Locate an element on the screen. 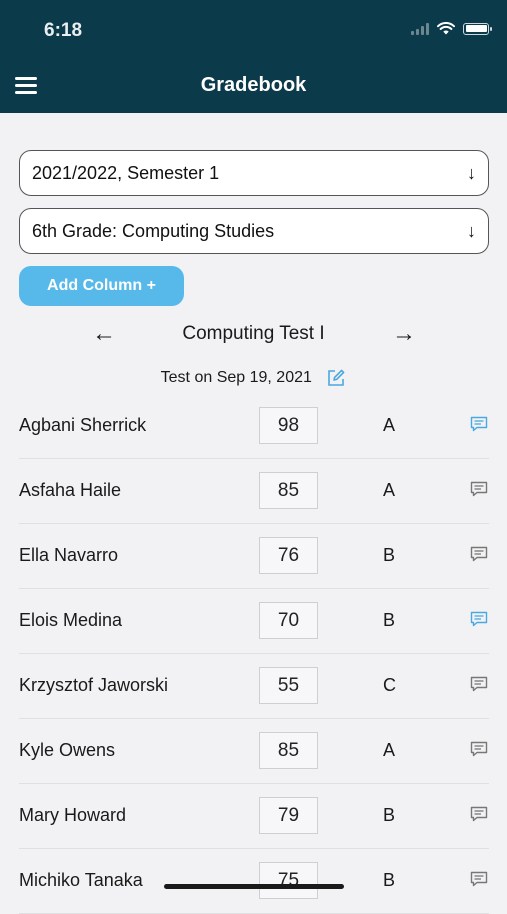 This screenshot has width=507, height=914. student-row: Asfaha Haile 85 A is located at coordinates (254, 491).